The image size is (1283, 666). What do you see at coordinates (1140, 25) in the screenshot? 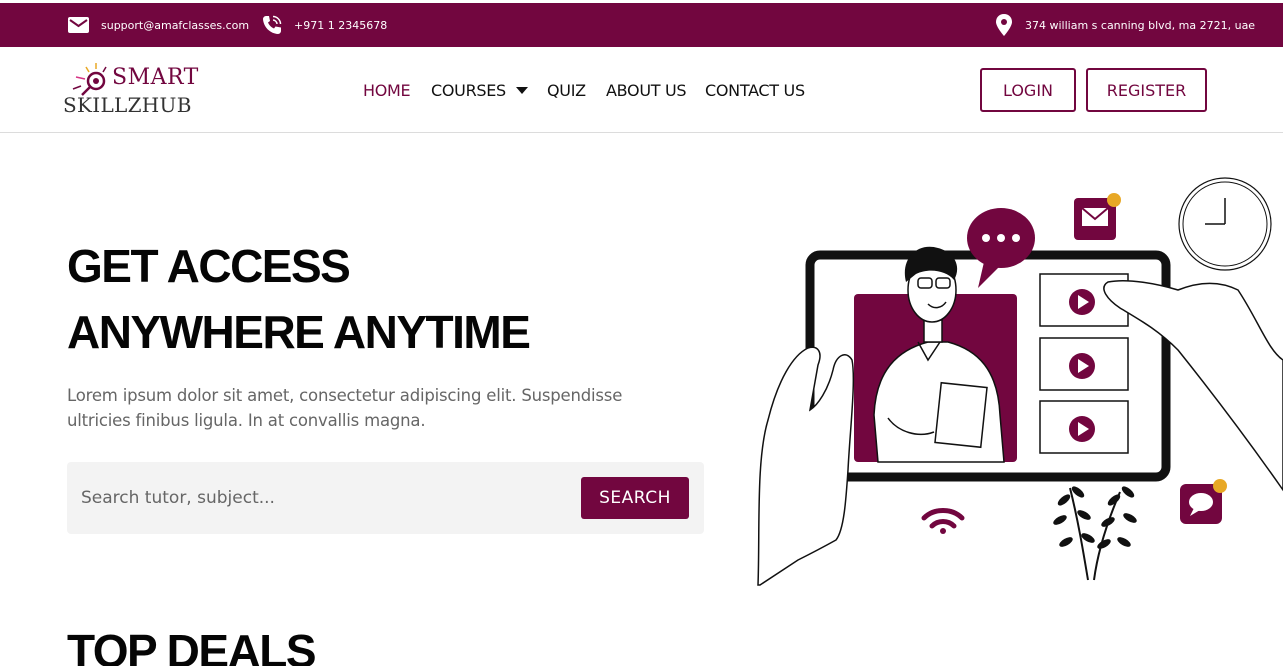
I see `topbar-address-text: 374 william s canning blvd, ma 2721, uae` at bounding box center [1140, 25].